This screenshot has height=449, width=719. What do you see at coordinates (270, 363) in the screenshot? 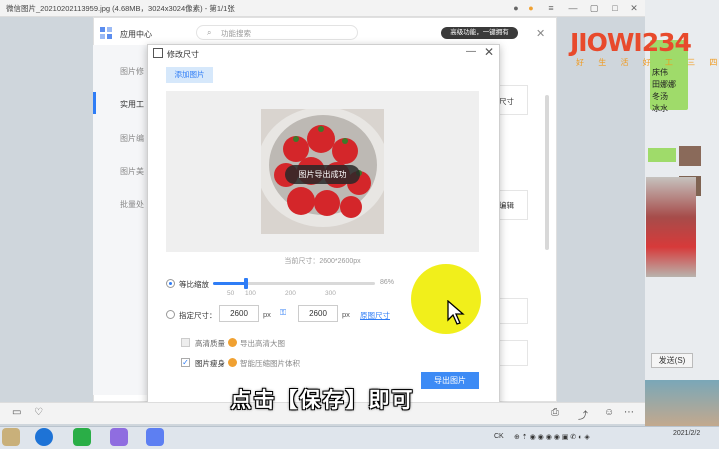
I see `slim-hint: 智能压缩图片体积` at bounding box center [270, 363].